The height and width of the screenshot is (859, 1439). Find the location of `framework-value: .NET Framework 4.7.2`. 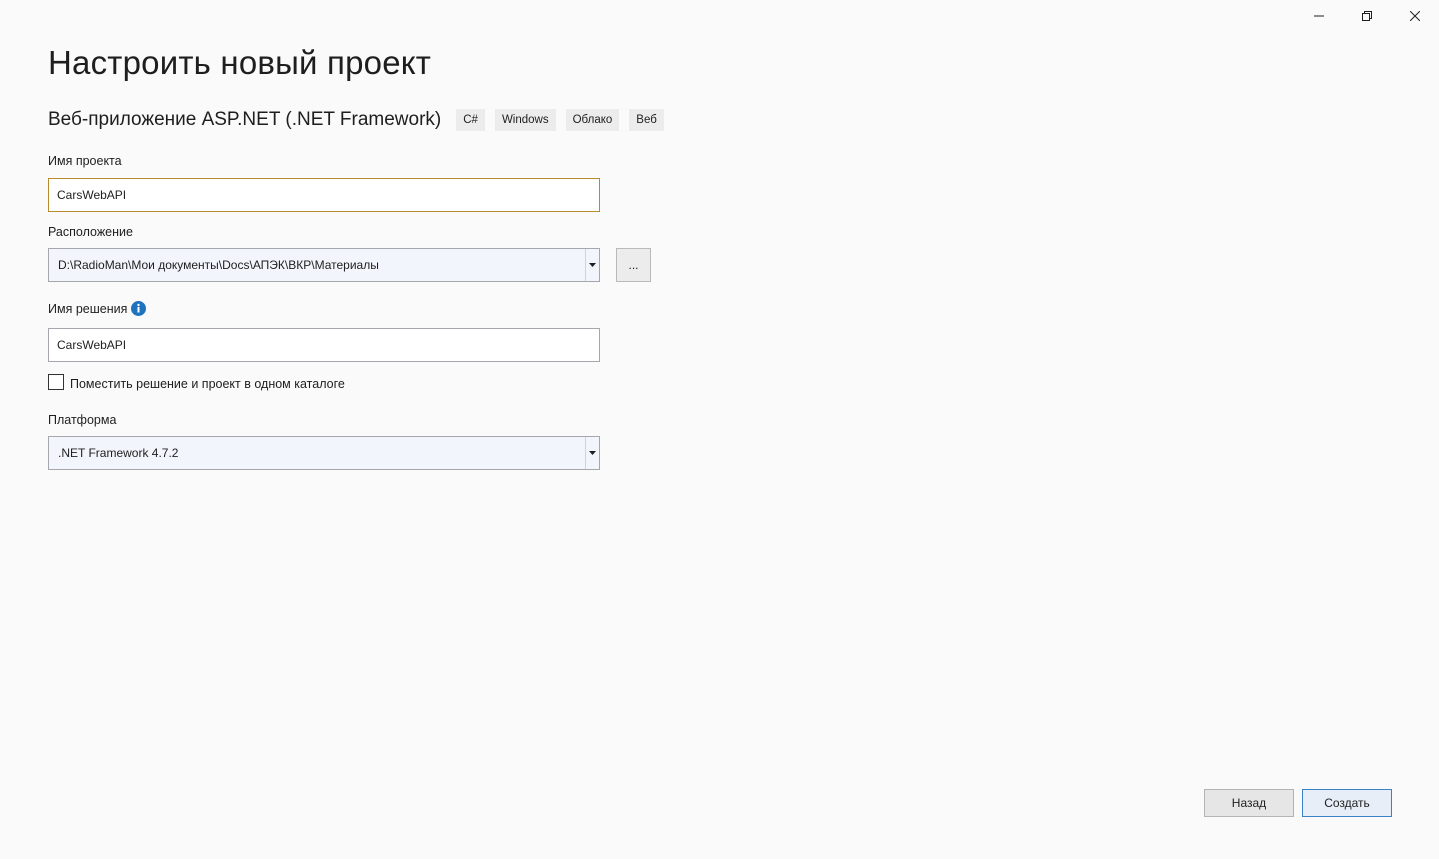

framework-value: .NET Framework 4.7.2 is located at coordinates (118, 453).